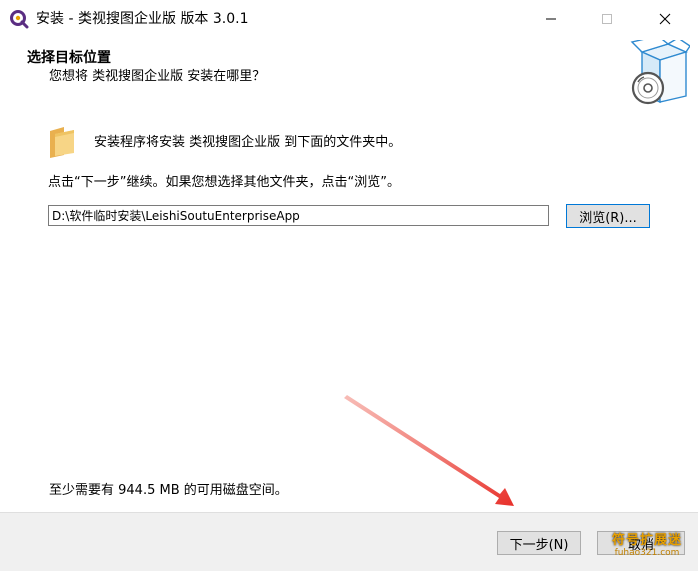  I want to click on page-title: 选择目标位置, so click(69, 58).